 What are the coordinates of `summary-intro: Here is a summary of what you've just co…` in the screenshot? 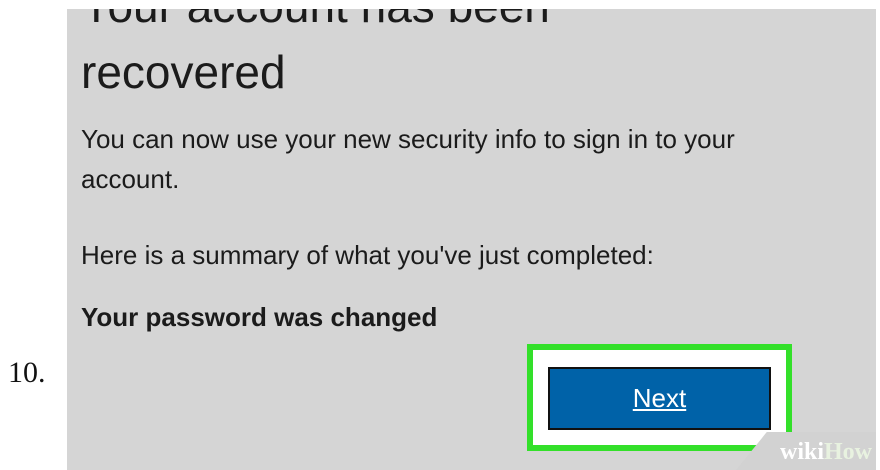 It's located at (367, 255).